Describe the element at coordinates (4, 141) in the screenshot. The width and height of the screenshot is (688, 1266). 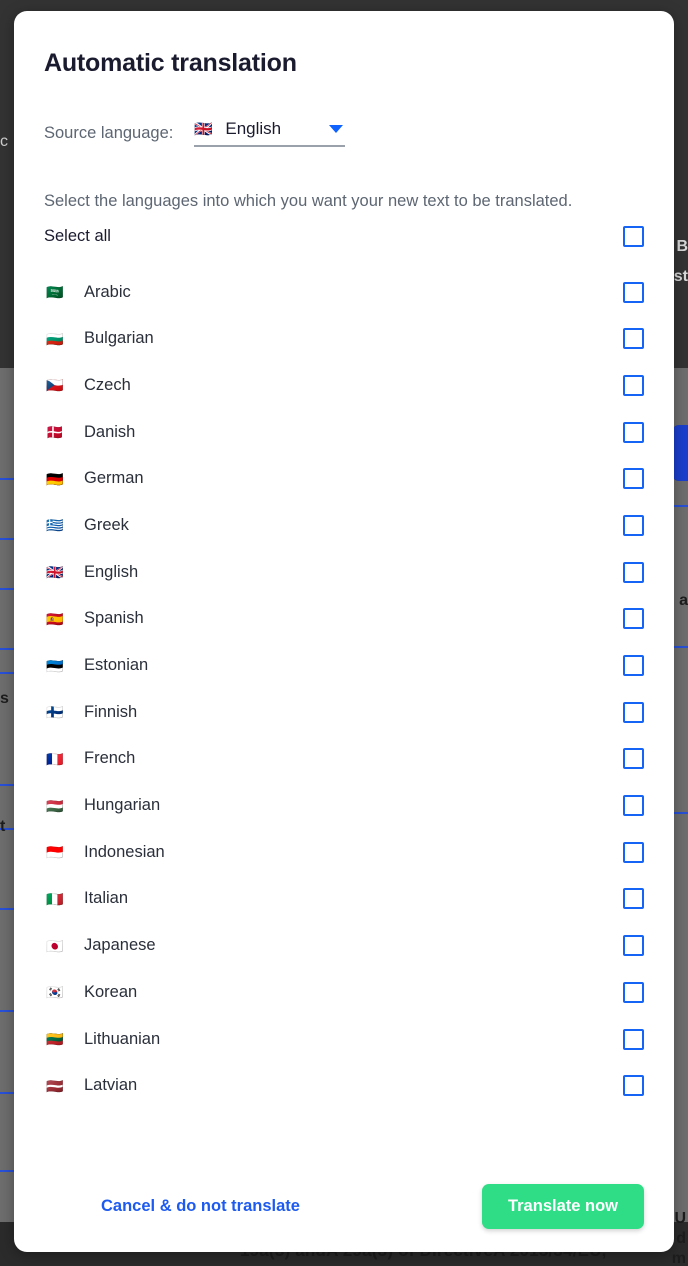
I see `backdrop-edge-text: c` at that location.